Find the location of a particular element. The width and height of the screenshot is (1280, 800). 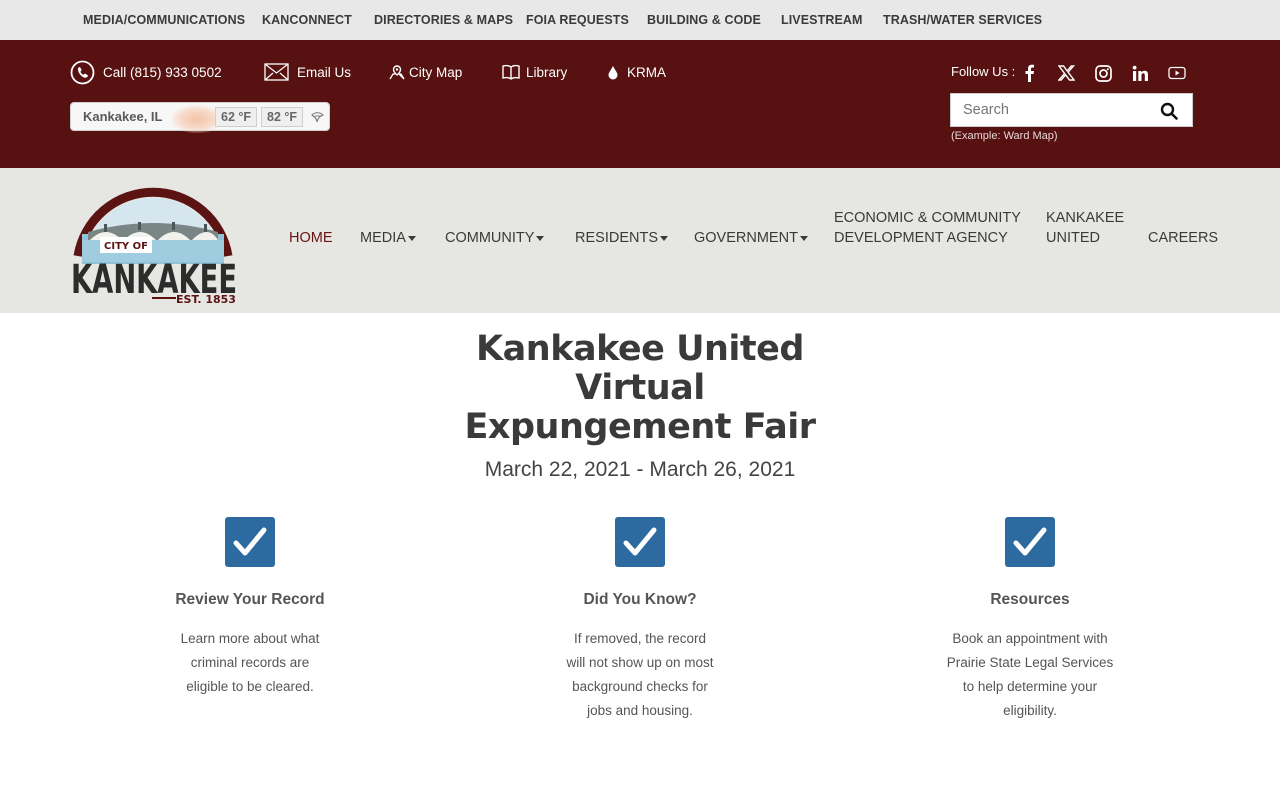

column-text-line: If removed, the record is located at coordinates (640, 638).